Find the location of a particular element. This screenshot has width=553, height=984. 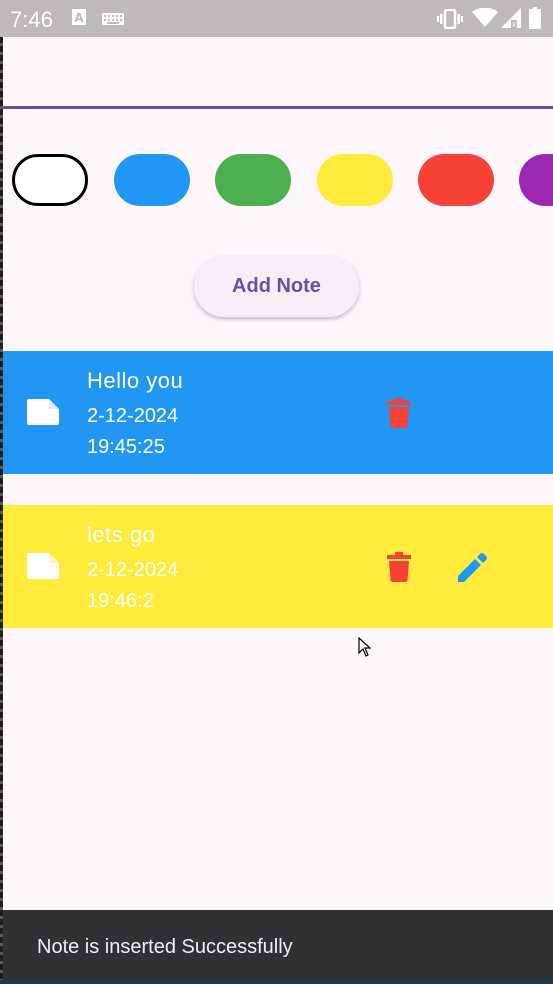

note-time: 19:45:25 is located at coordinates (126, 447).